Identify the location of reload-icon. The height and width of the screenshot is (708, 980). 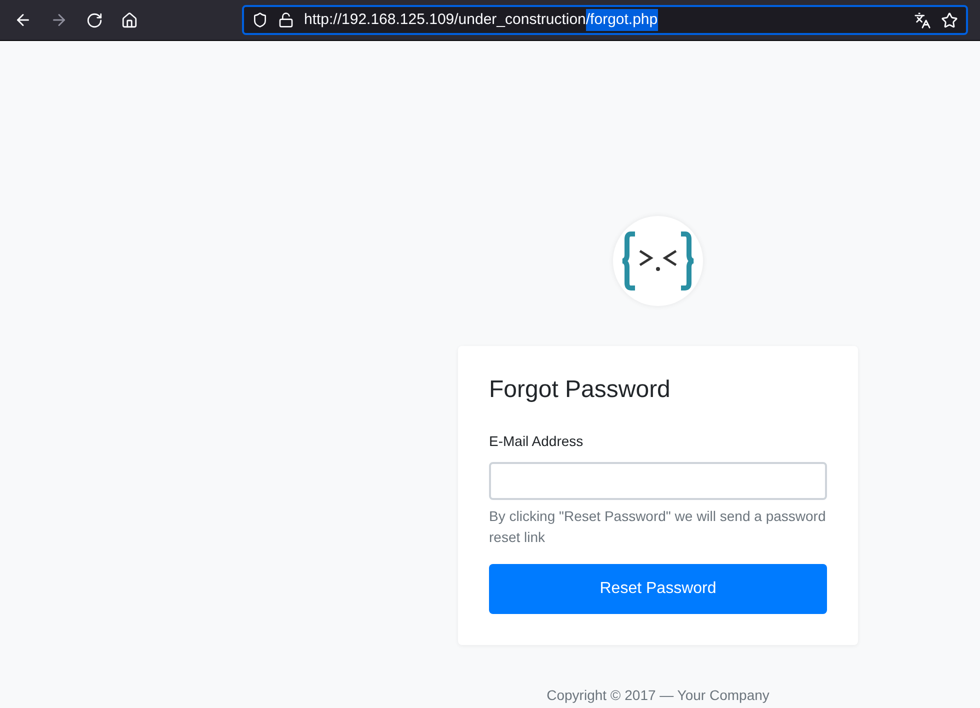
(94, 20).